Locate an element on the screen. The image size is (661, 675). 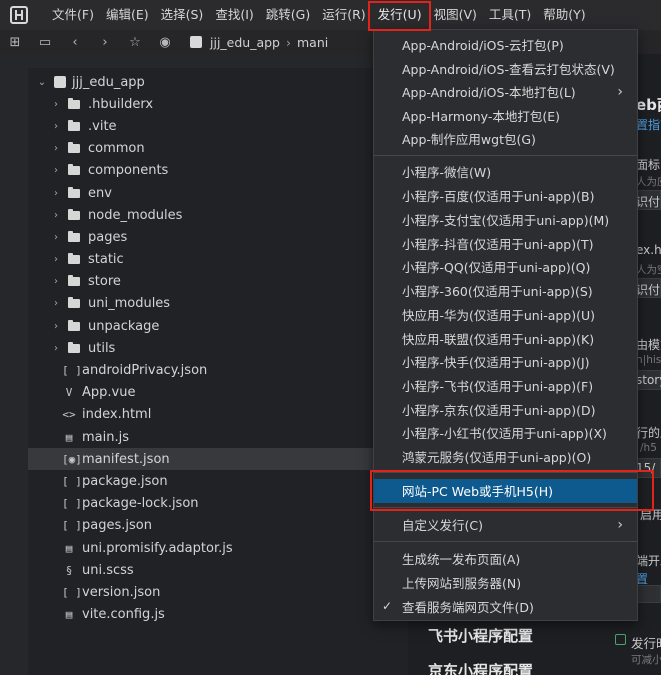
tree-file: ▤ uni.promisify.adaptor.js is located at coordinates (218, 548).